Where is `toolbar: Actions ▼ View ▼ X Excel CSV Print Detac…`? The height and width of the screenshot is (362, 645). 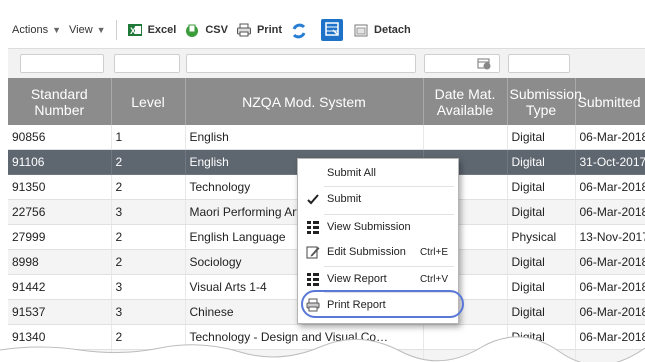
toolbar: Actions ▼ View ▼ X Excel CSV Print Detac… is located at coordinates (326, 30).